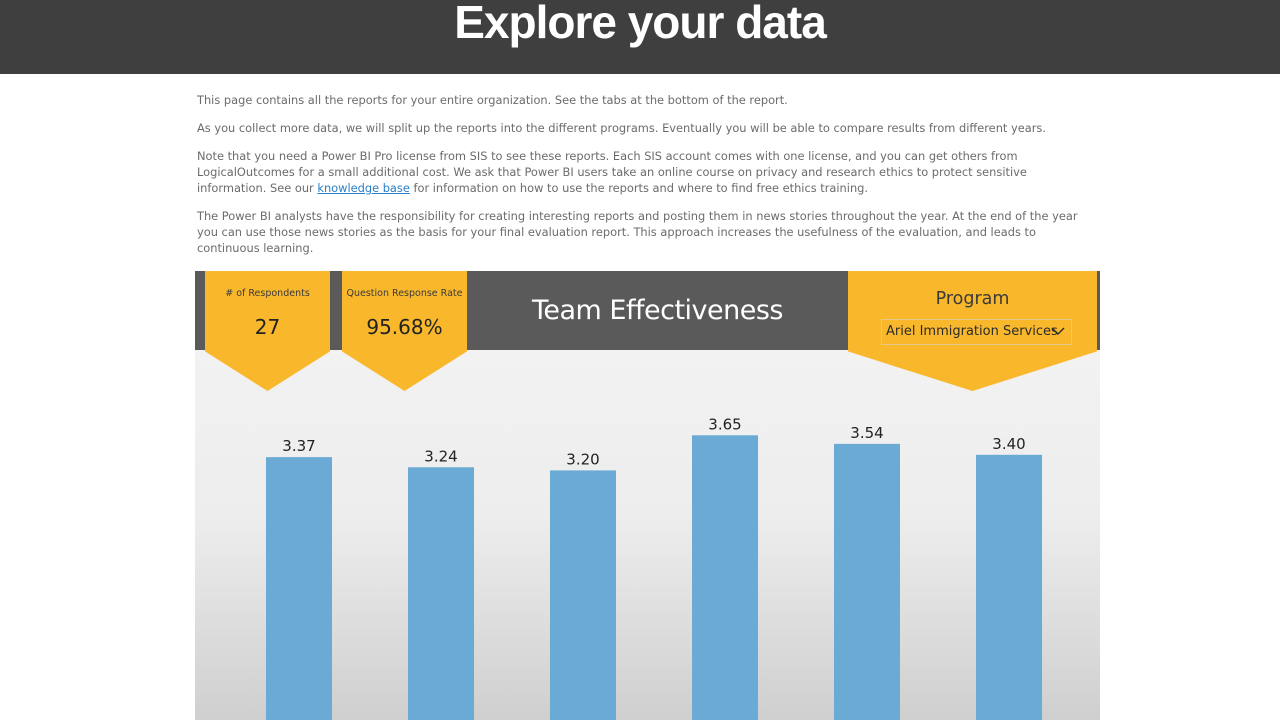 Image resolution: width=1280 pixels, height=720 pixels. What do you see at coordinates (640, 24) in the screenshot?
I see `page-title: Explore your data` at bounding box center [640, 24].